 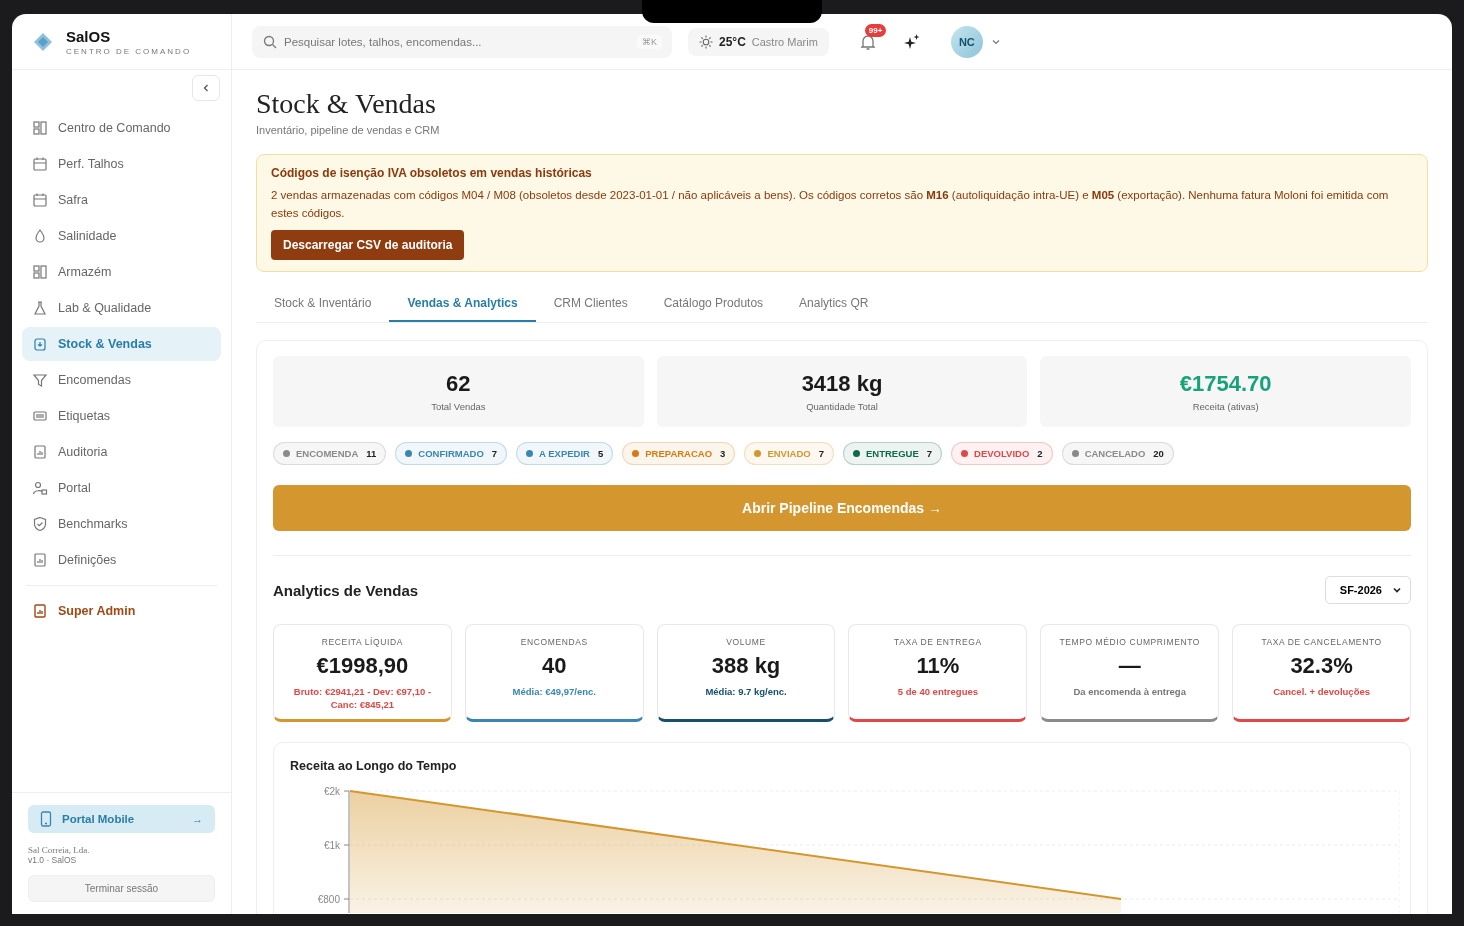 I want to click on status-chip: DEVOLVIDO 2, so click(x=1002, y=453).